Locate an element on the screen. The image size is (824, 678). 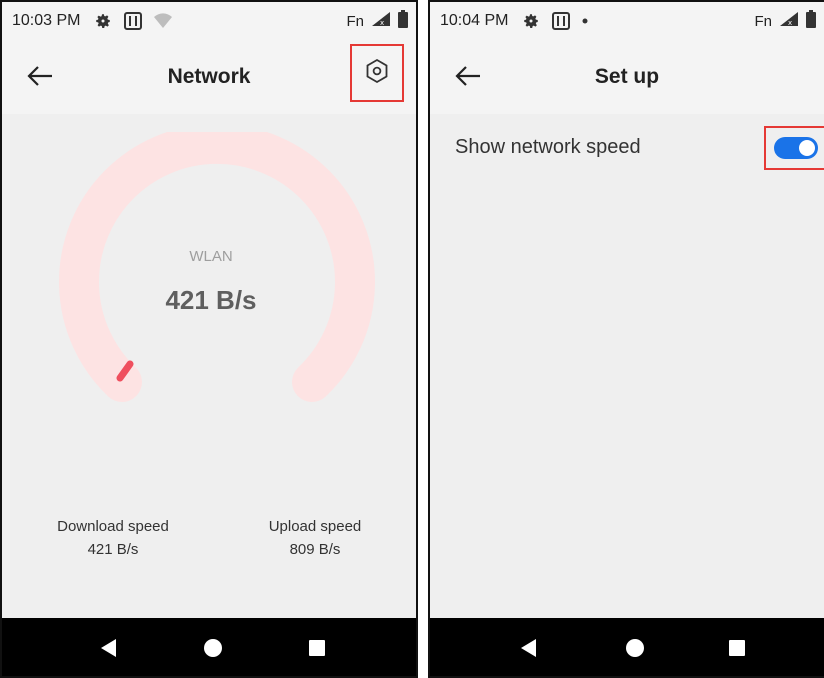
upload-speed: Upload speed 809 B/s is located at coordinates (315, 538).